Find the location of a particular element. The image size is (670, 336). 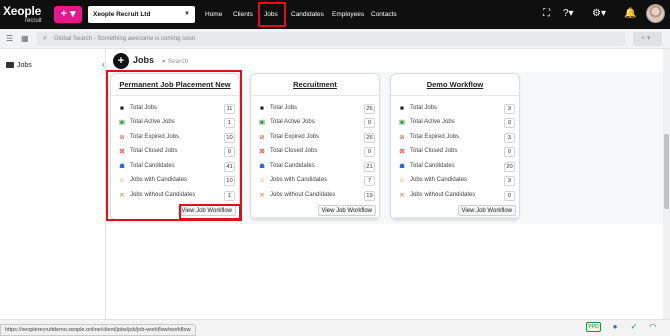

collapse-sidebar-icon: ‹ is located at coordinates (103, 64).